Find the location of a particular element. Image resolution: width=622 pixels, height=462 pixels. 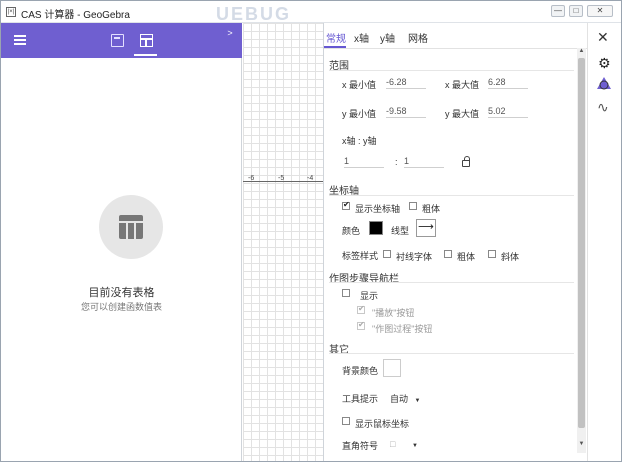

tooltips-dropdown: 自动 ▼ is located at coordinates (405, 398).